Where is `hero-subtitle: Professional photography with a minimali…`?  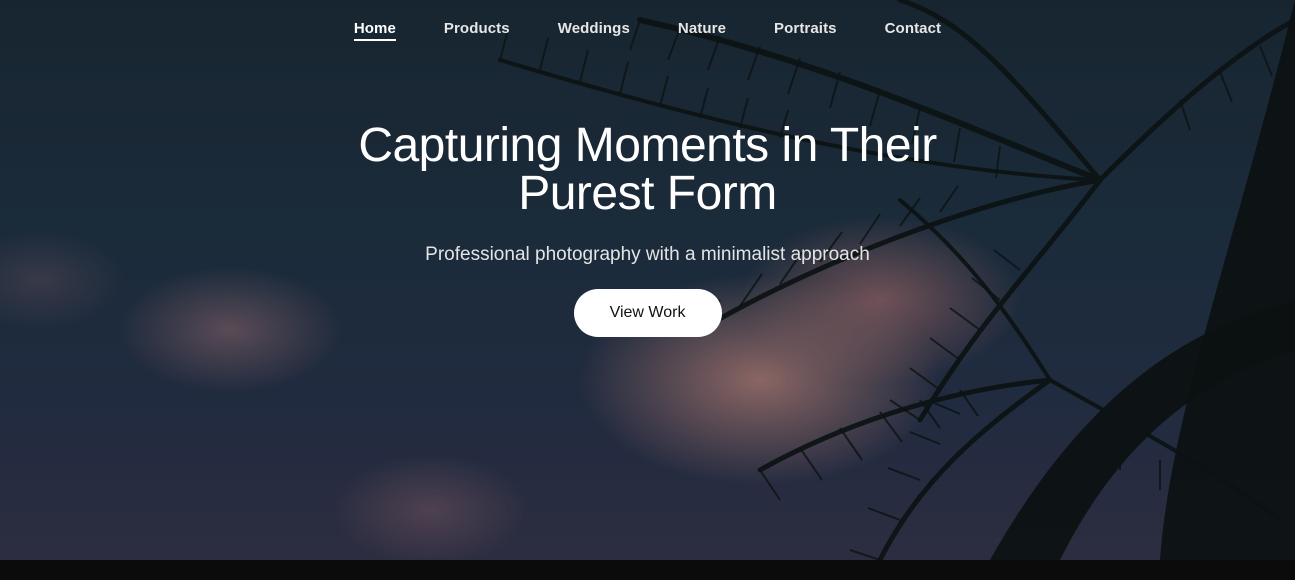 hero-subtitle: Professional photography with a minimali… is located at coordinates (647, 254).